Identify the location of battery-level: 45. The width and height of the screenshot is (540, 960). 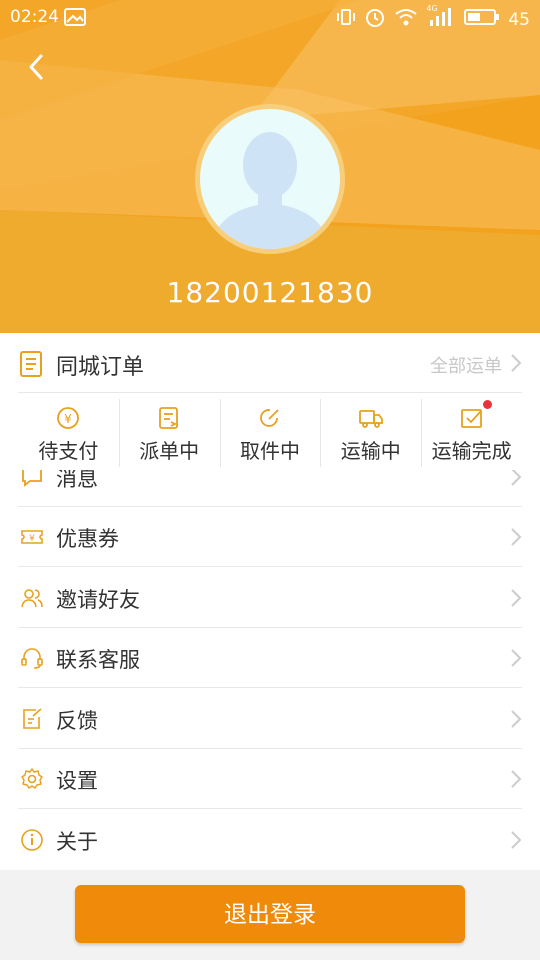
(519, 19).